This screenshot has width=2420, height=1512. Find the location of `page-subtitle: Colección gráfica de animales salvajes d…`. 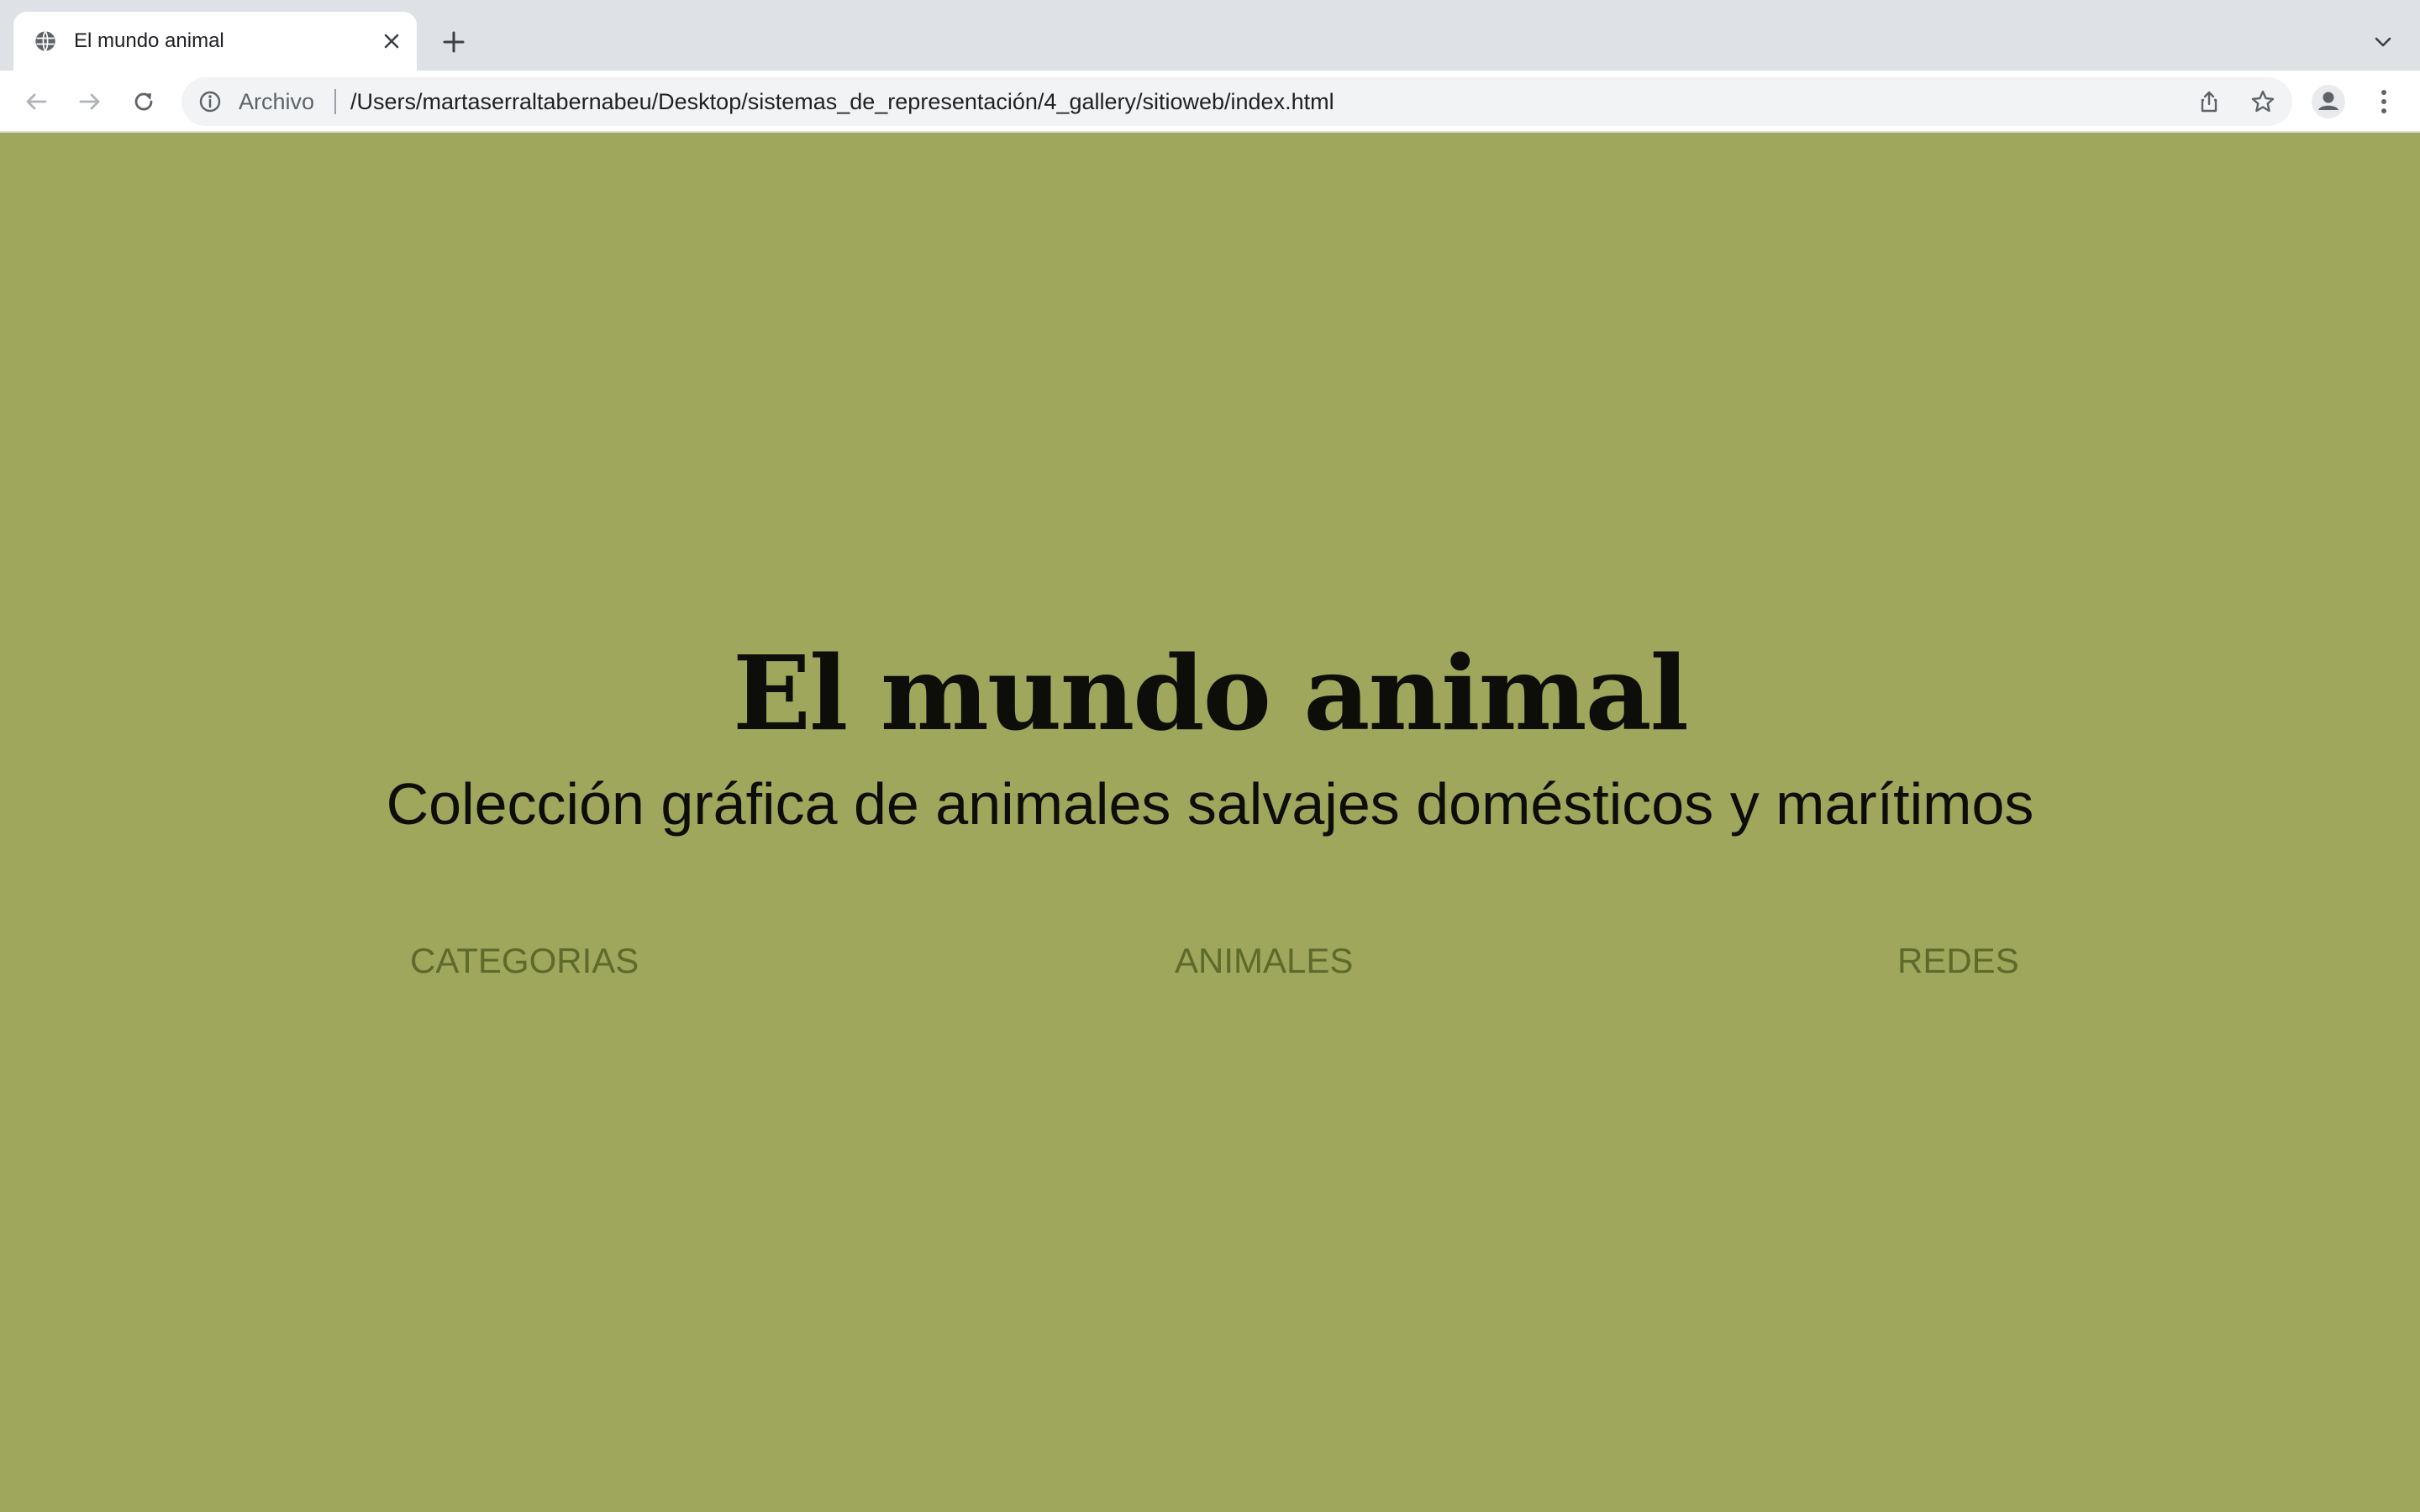

page-subtitle: Colección gráfica de animales salvajes d… is located at coordinates (1210, 804).